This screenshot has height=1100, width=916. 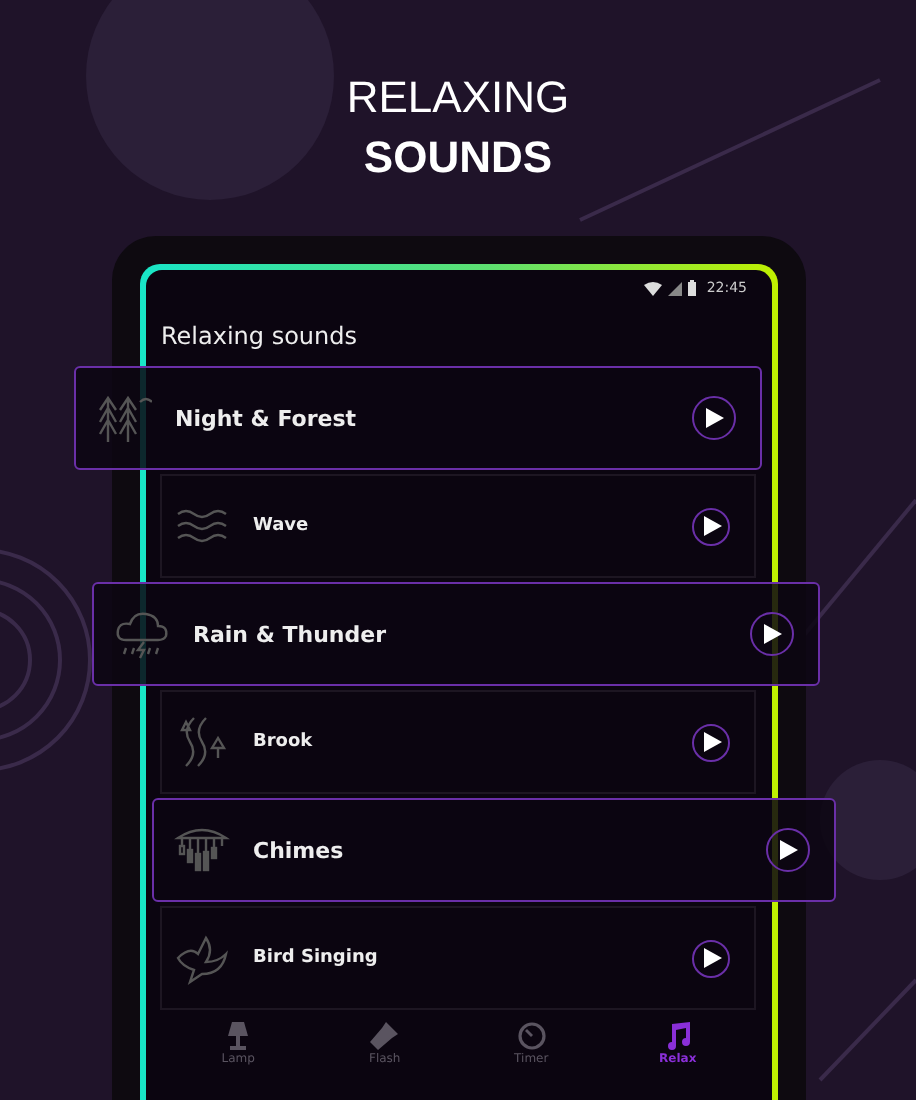 I want to click on headline-text: RELAXING, so click(x=458, y=98).